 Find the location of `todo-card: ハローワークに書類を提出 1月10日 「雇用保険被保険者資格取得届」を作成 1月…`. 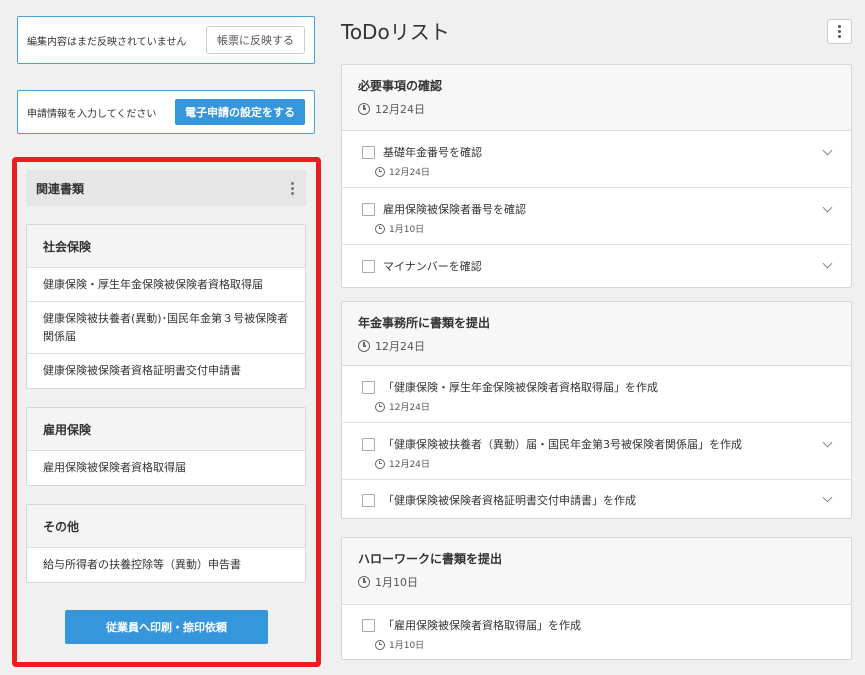

todo-card: ハローワークに書類を提出 1月10日 「雇用保険被保険者資格取得届」を作成 1月… is located at coordinates (596, 598).